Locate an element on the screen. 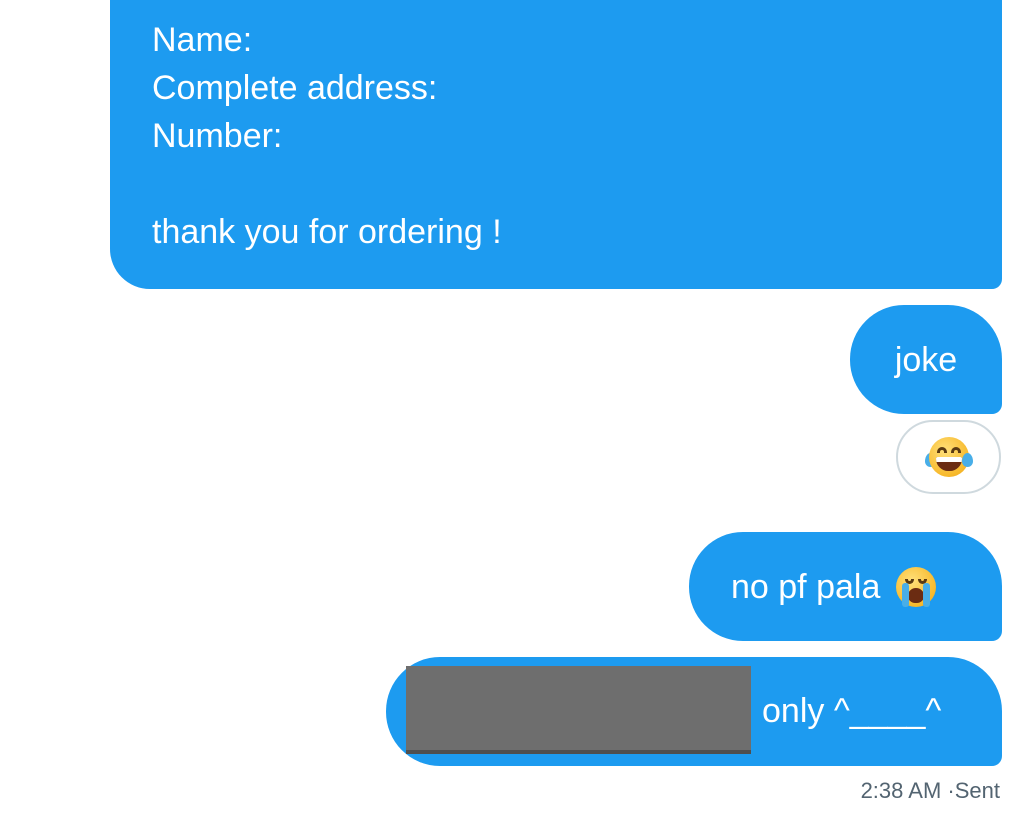  reaction-badge is located at coordinates (948, 457).